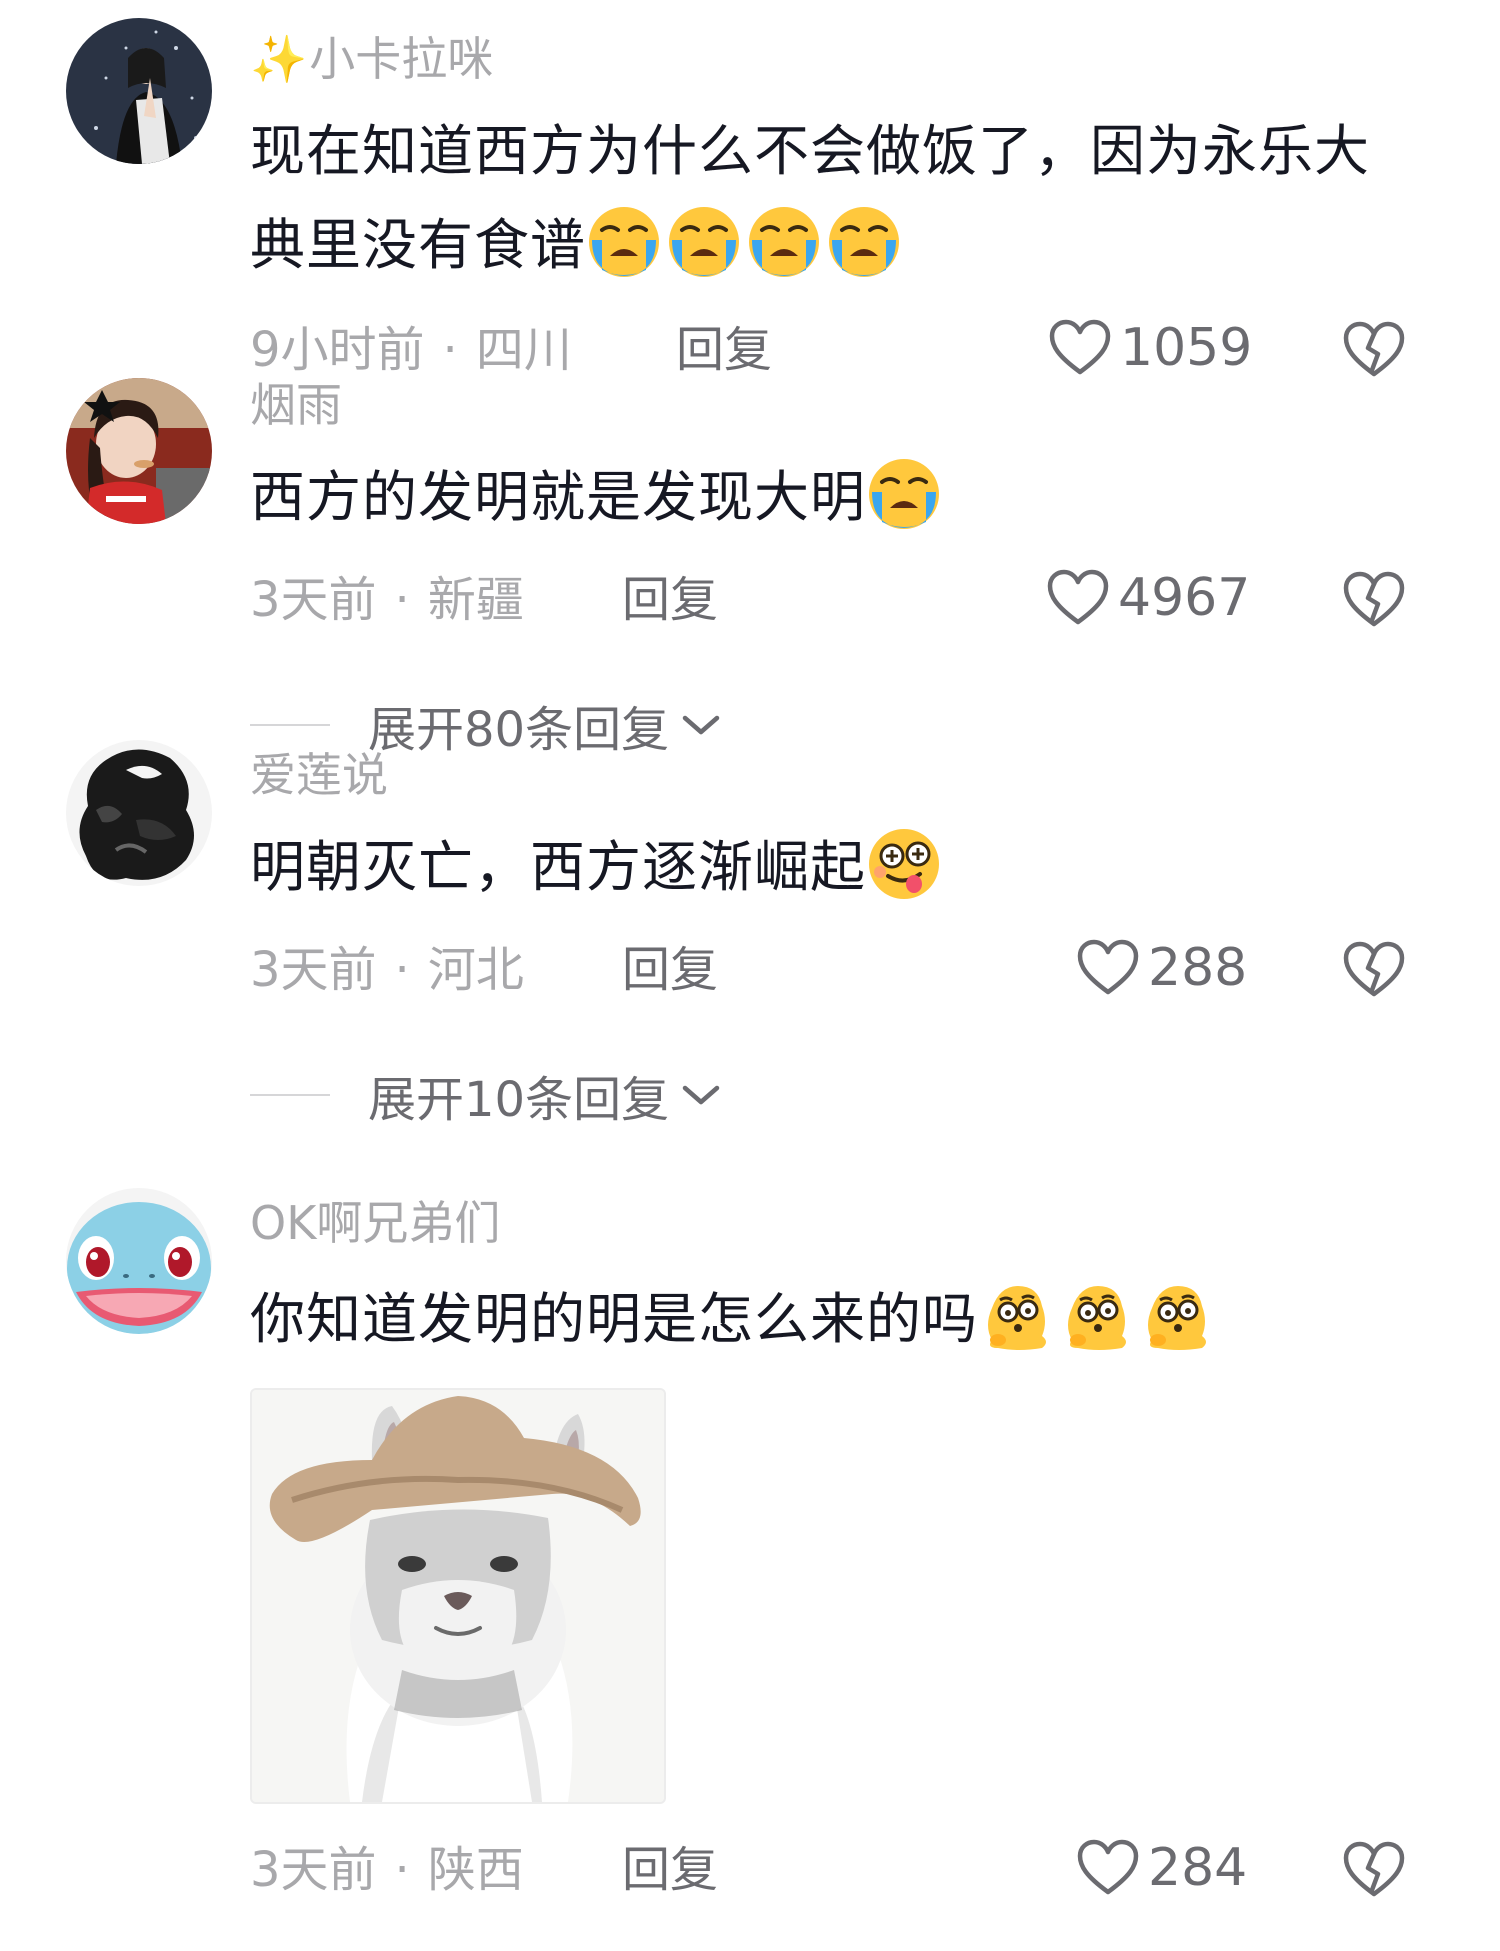 The width and height of the screenshot is (1500, 1951). What do you see at coordinates (475, 970) in the screenshot?
I see `comment-location: 河北` at bounding box center [475, 970].